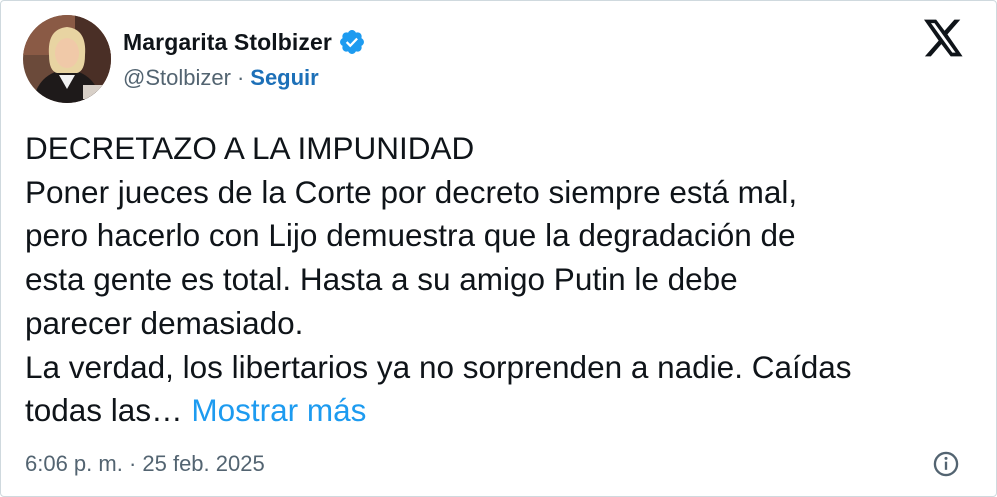  I want to click on handle-row: @Stolbizer · Seguir, so click(244, 78).